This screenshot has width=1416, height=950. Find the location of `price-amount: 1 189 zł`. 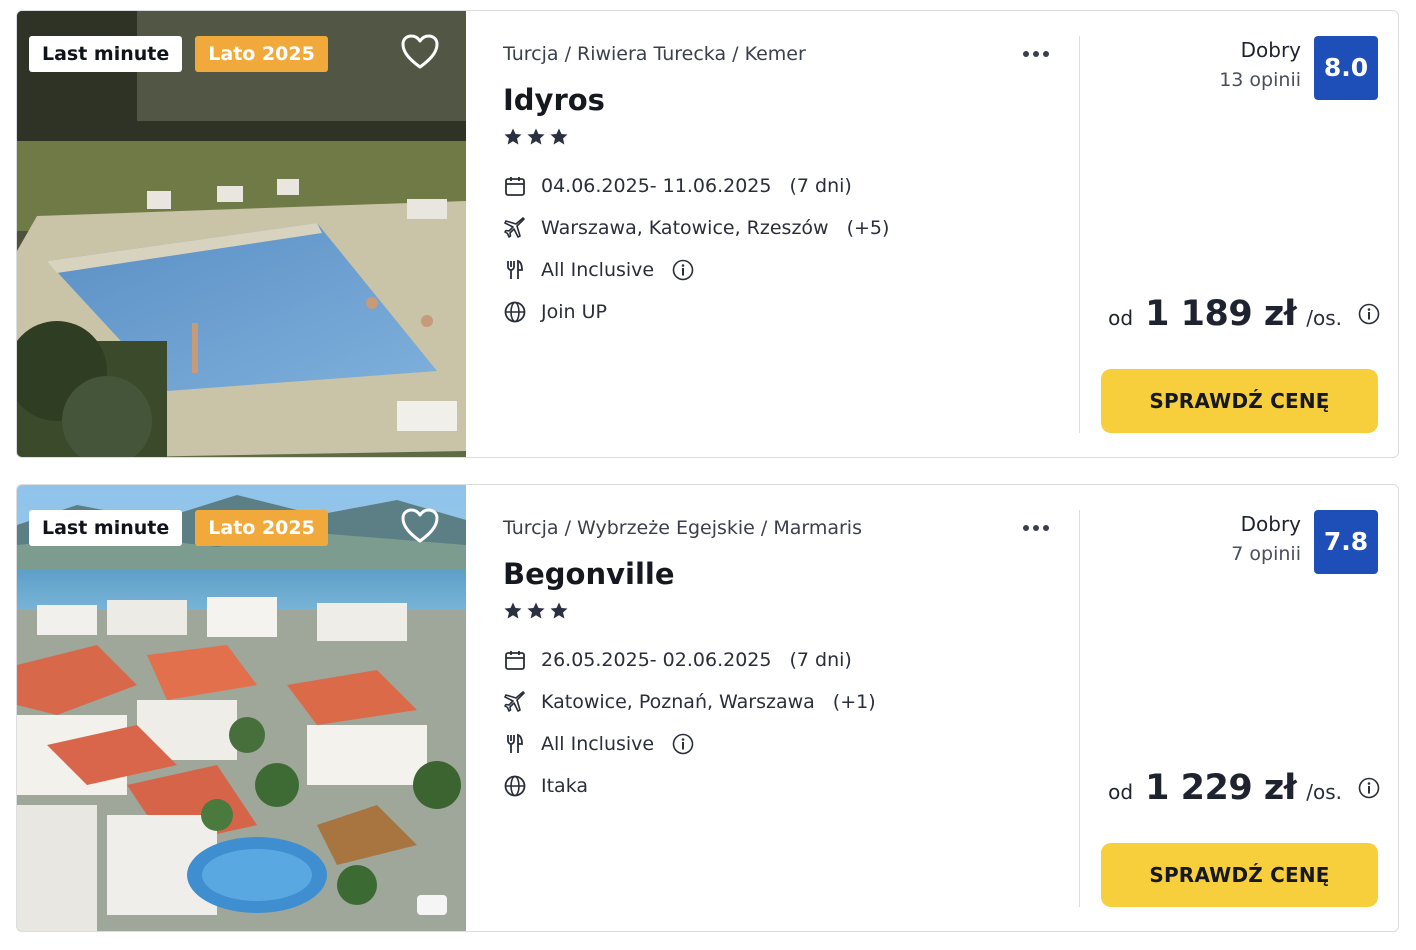

price-amount: 1 189 zł is located at coordinates (1221, 314).